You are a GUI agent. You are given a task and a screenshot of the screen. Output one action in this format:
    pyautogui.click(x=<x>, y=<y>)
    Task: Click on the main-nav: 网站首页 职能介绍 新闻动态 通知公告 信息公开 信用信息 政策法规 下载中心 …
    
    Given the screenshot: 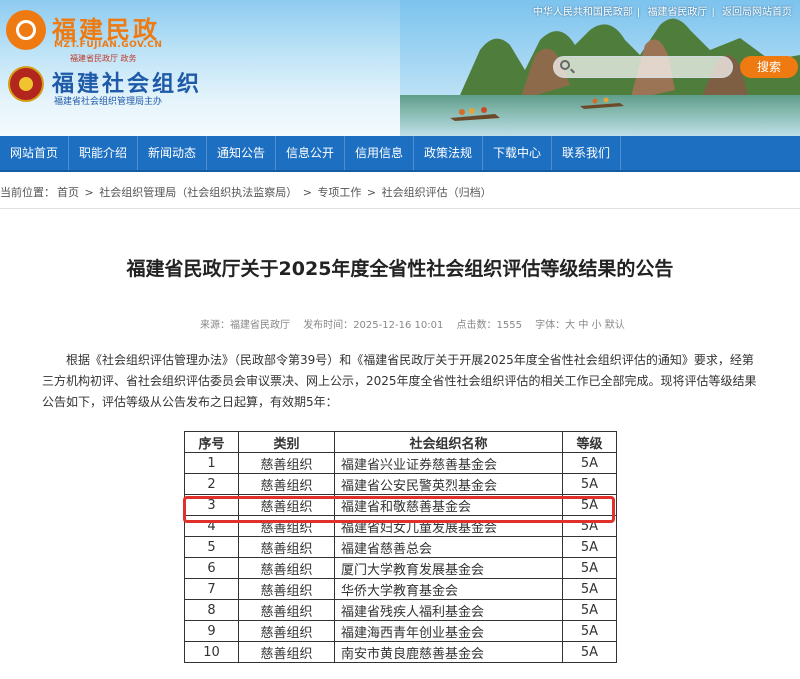 What is the action you would take?
    pyautogui.click(x=400, y=154)
    